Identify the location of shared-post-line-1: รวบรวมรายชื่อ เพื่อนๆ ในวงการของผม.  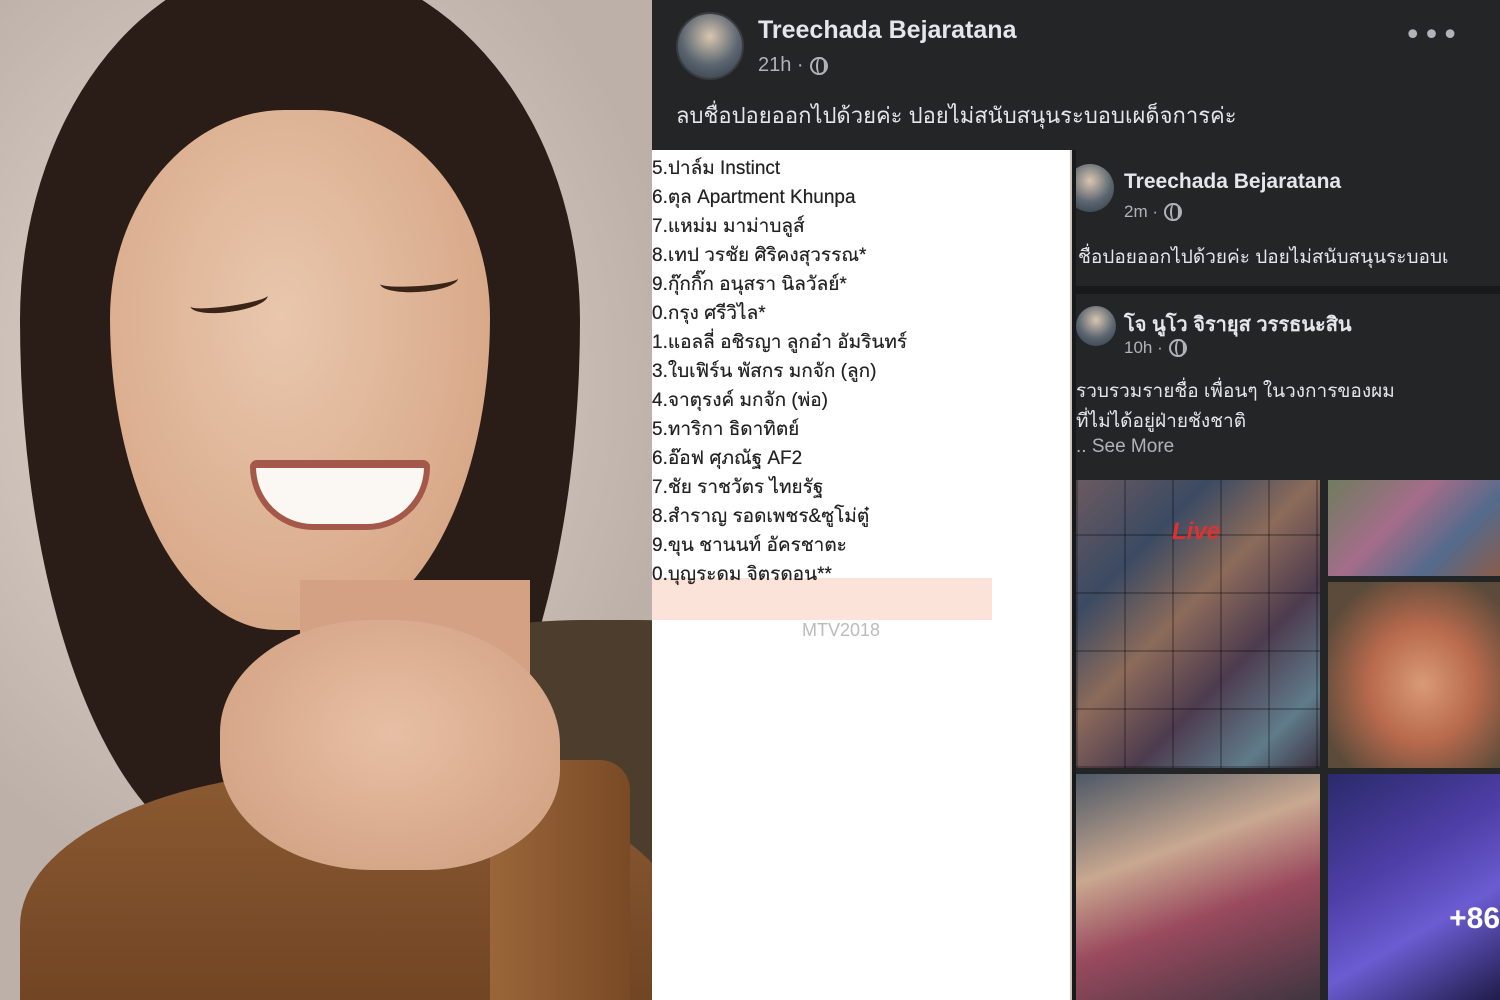
(1235, 391).